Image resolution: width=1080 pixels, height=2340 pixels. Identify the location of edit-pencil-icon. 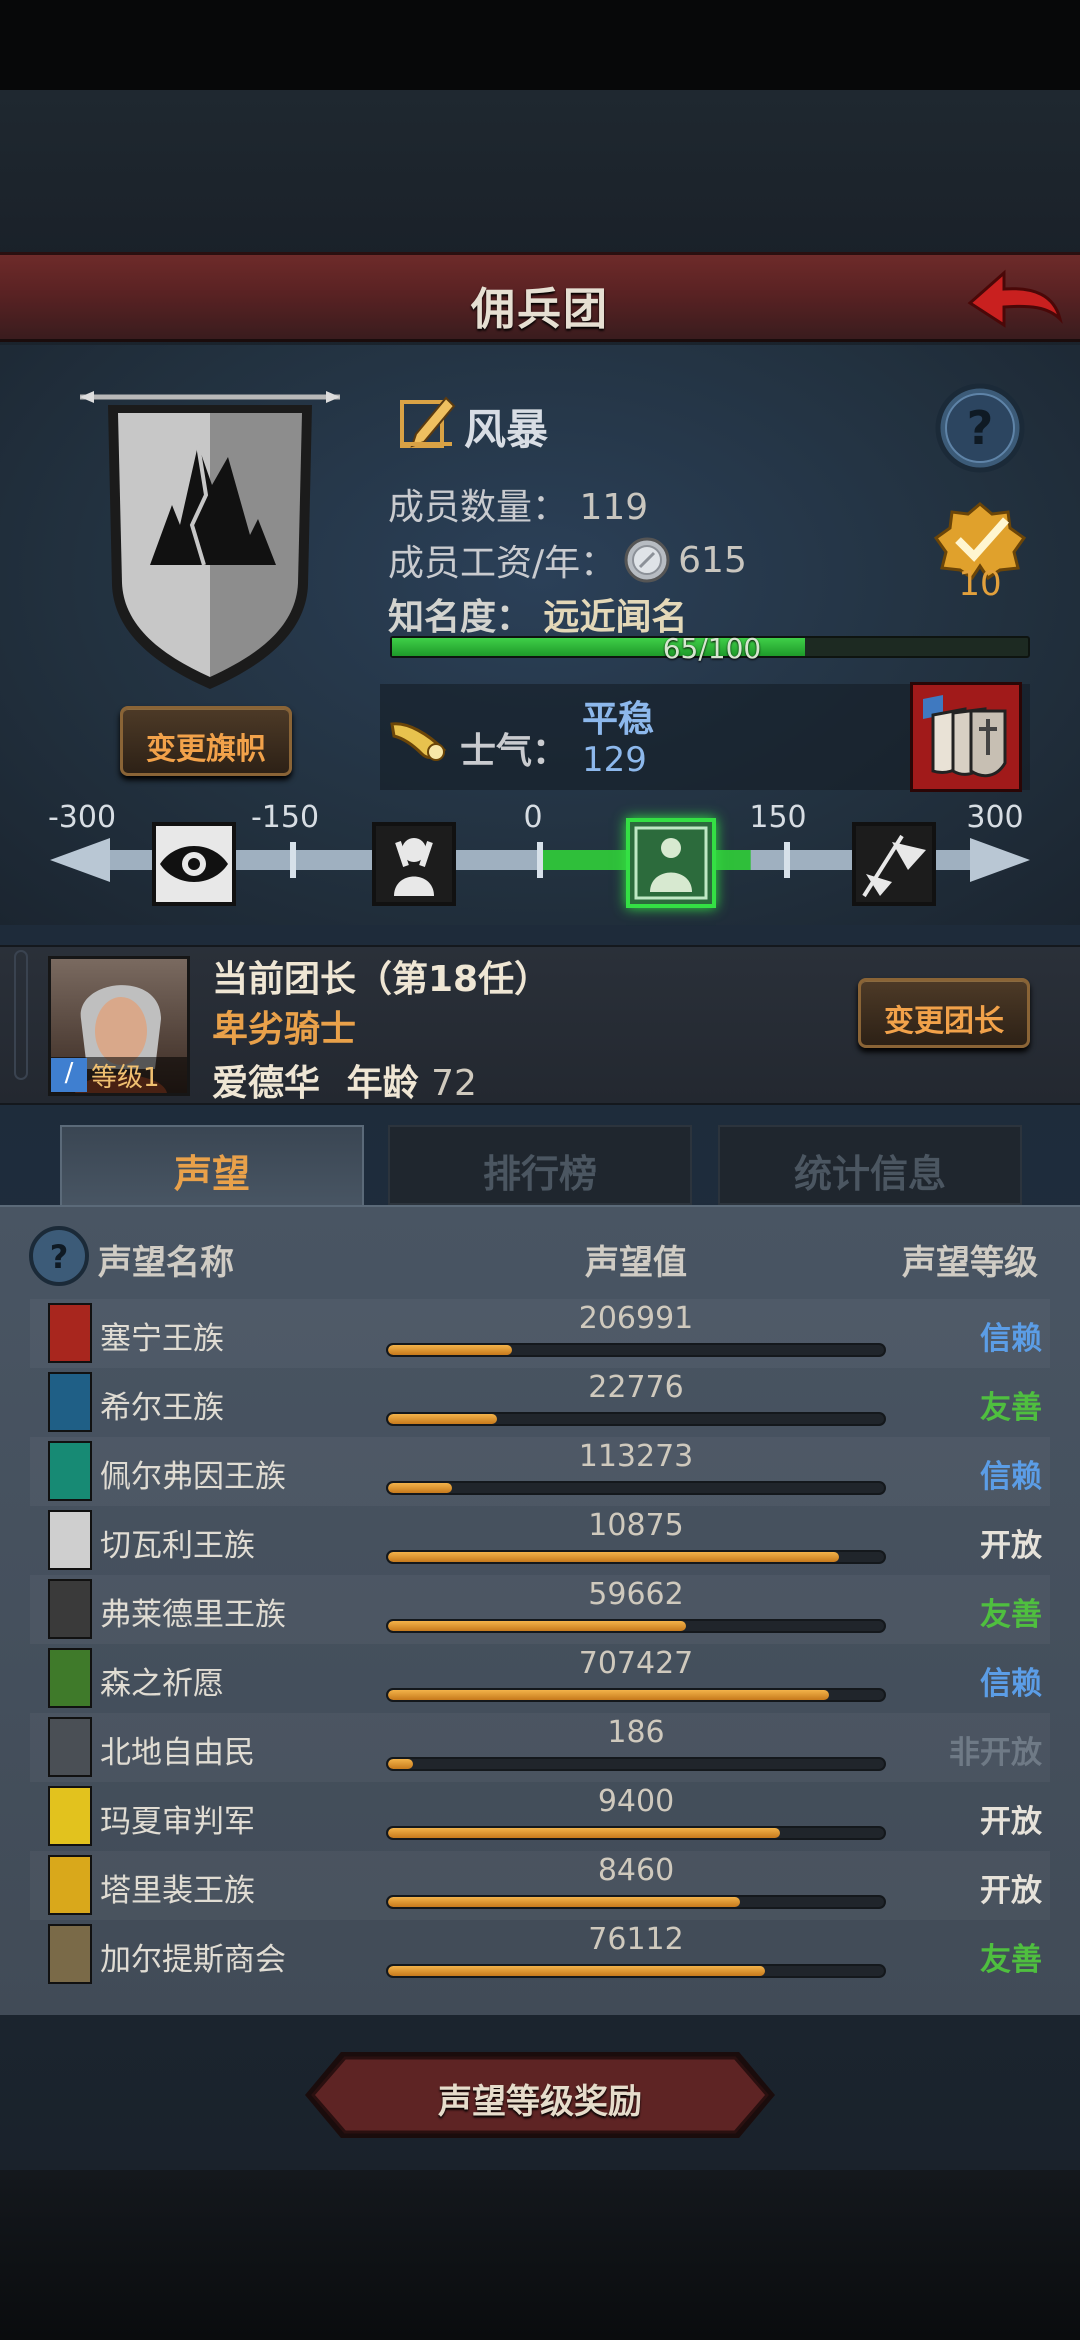
(428, 422).